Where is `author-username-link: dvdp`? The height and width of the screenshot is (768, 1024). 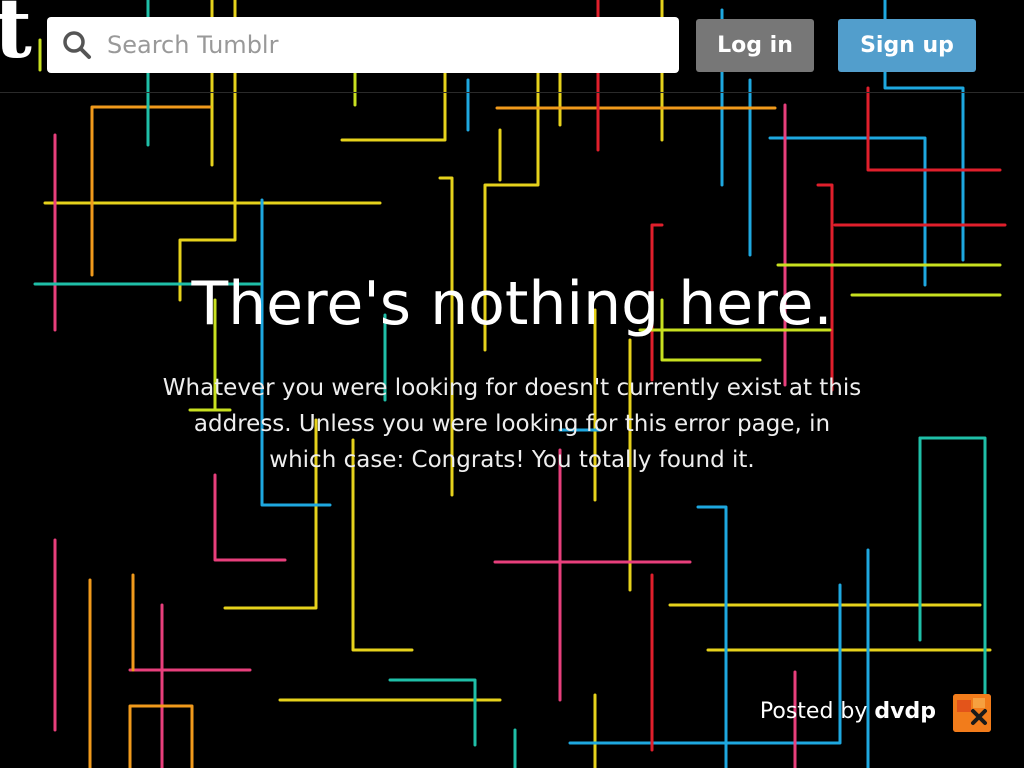
author-username-link: dvdp is located at coordinates (905, 711).